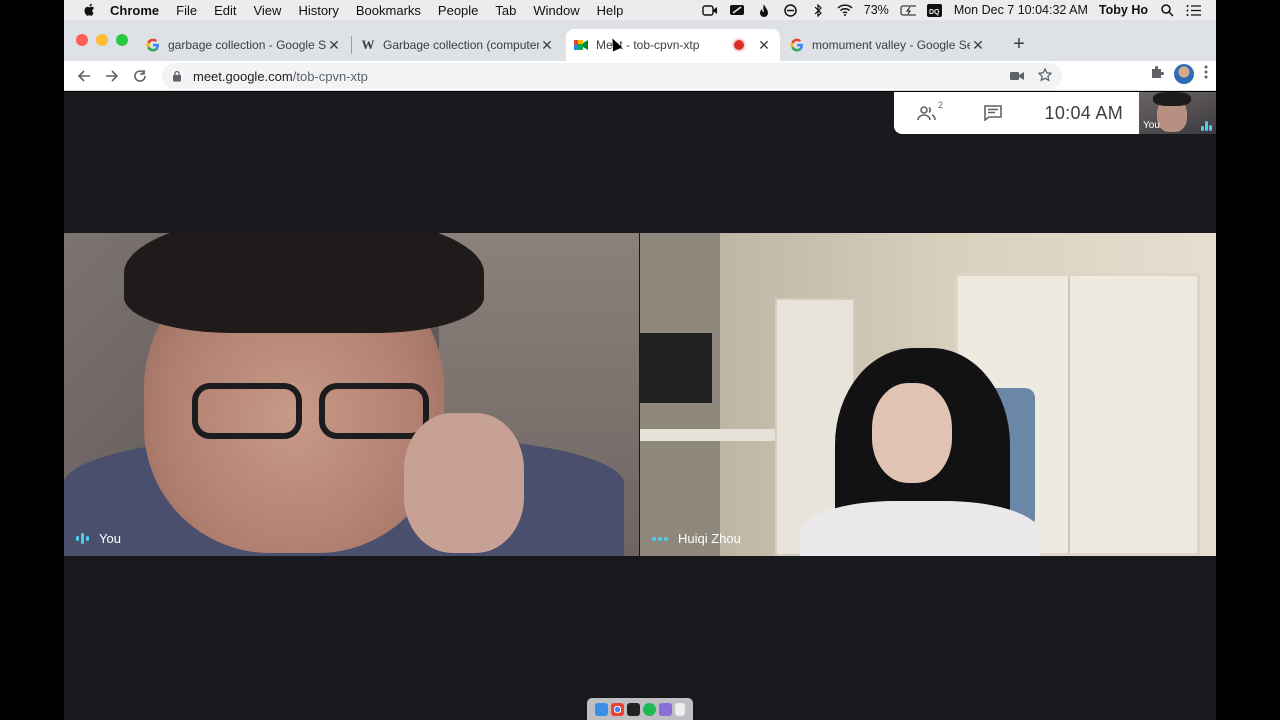 This screenshot has width=1280, height=720. I want to click on battery-charging-icon, so click(908, 10).